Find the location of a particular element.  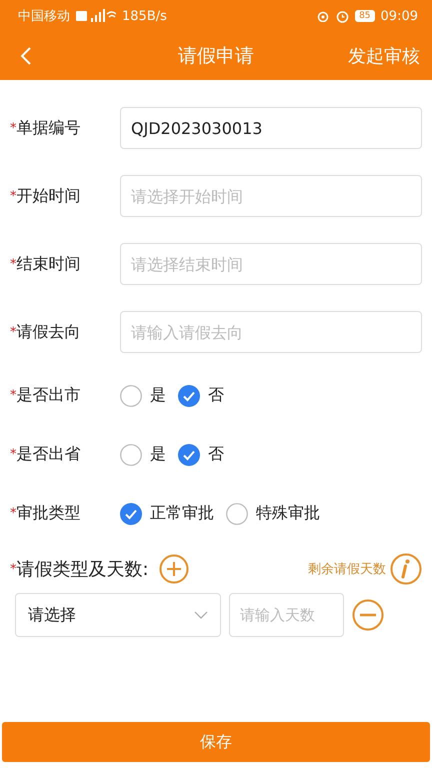

radio-label: 正常审批 is located at coordinates (182, 513).